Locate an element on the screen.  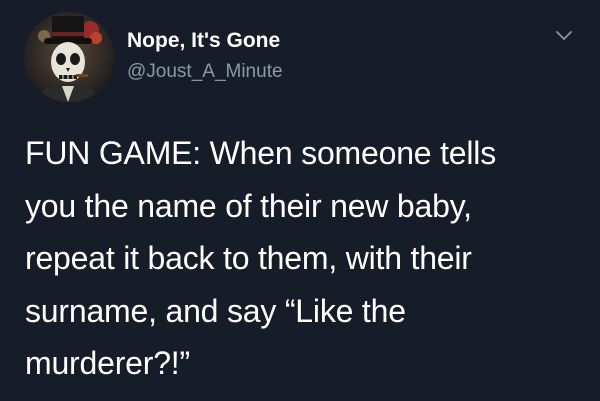
author-display-name: Nope, It's Gone is located at coordinates (203, 41).